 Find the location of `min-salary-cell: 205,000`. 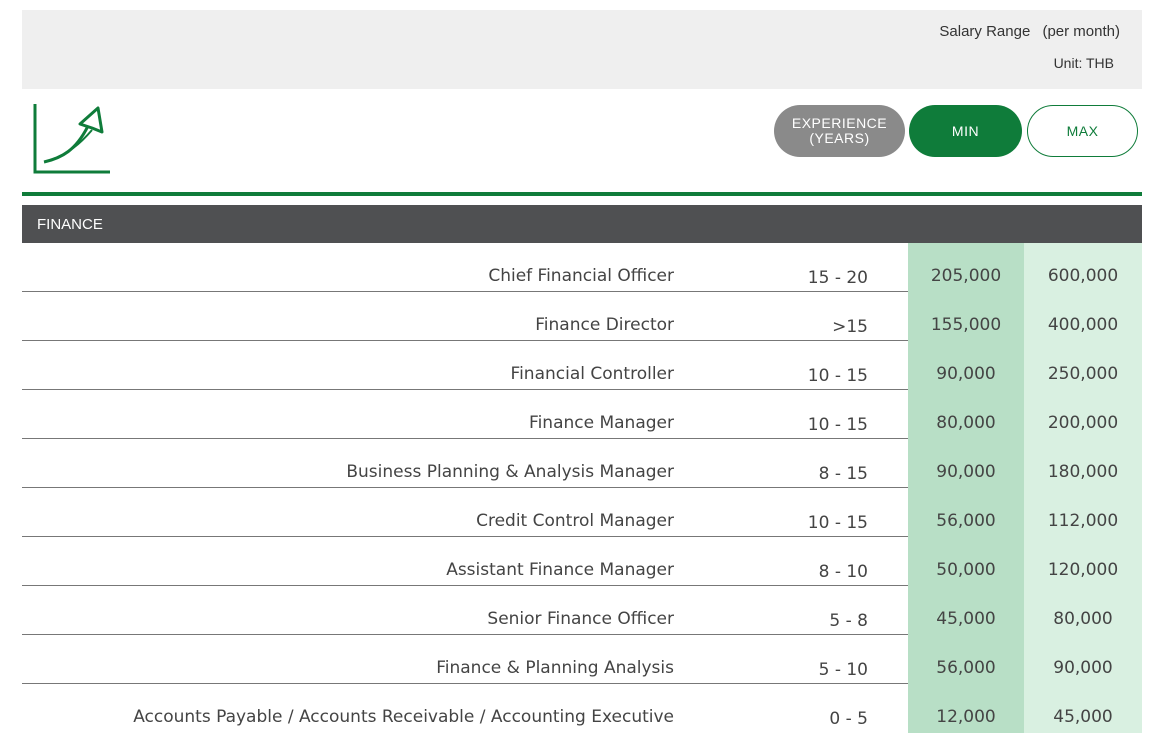

min-salary-cell: 205,000 is located at coordinates (966, 267).